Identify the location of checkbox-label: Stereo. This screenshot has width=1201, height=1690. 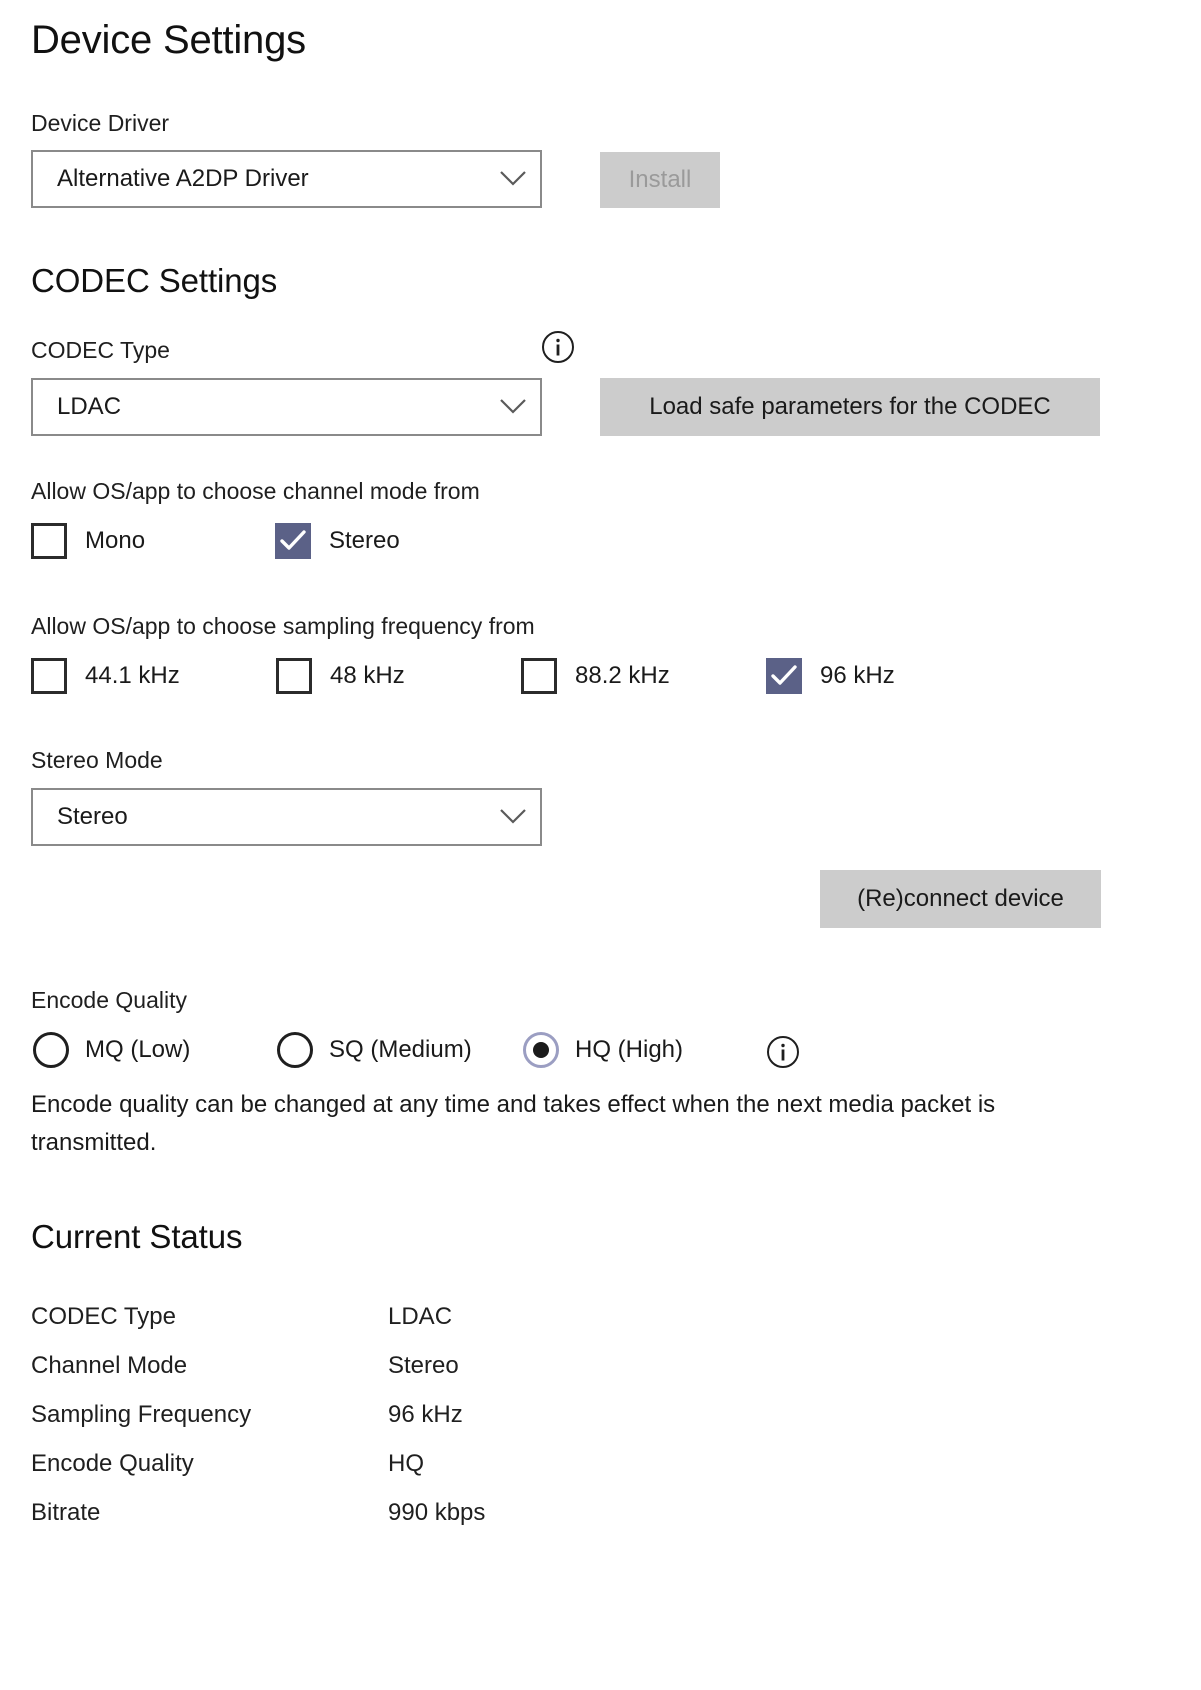
(364, 540).